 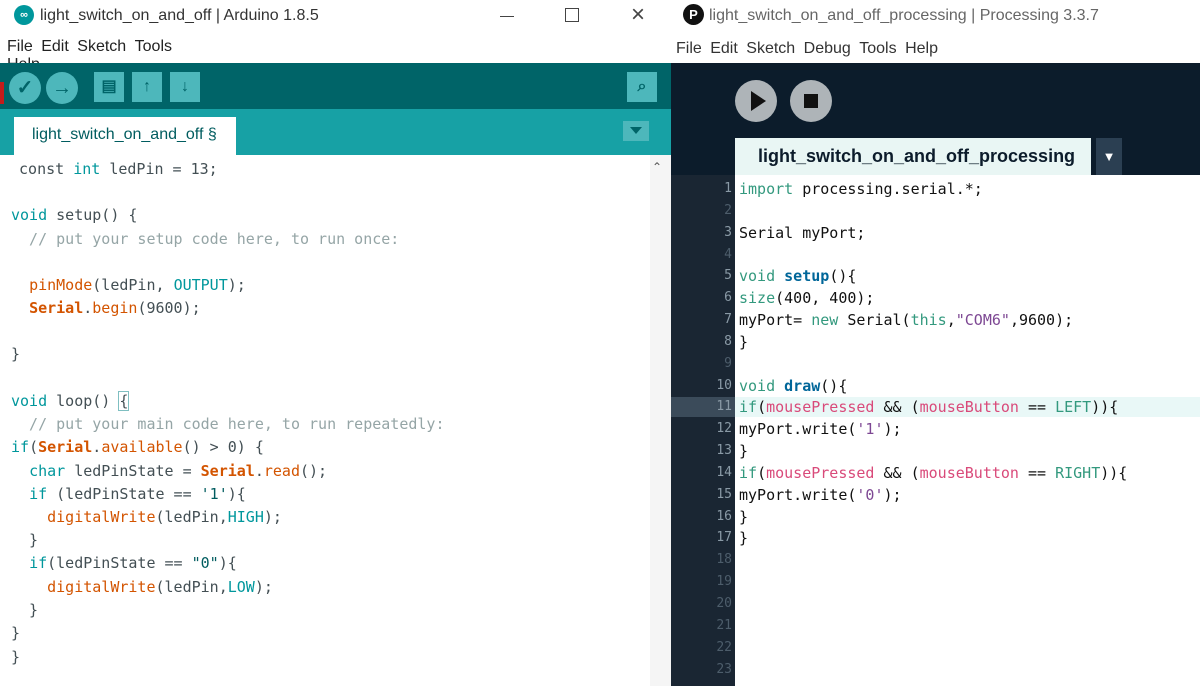 I want to click on line-number: 6, so click(x=728, y=297).